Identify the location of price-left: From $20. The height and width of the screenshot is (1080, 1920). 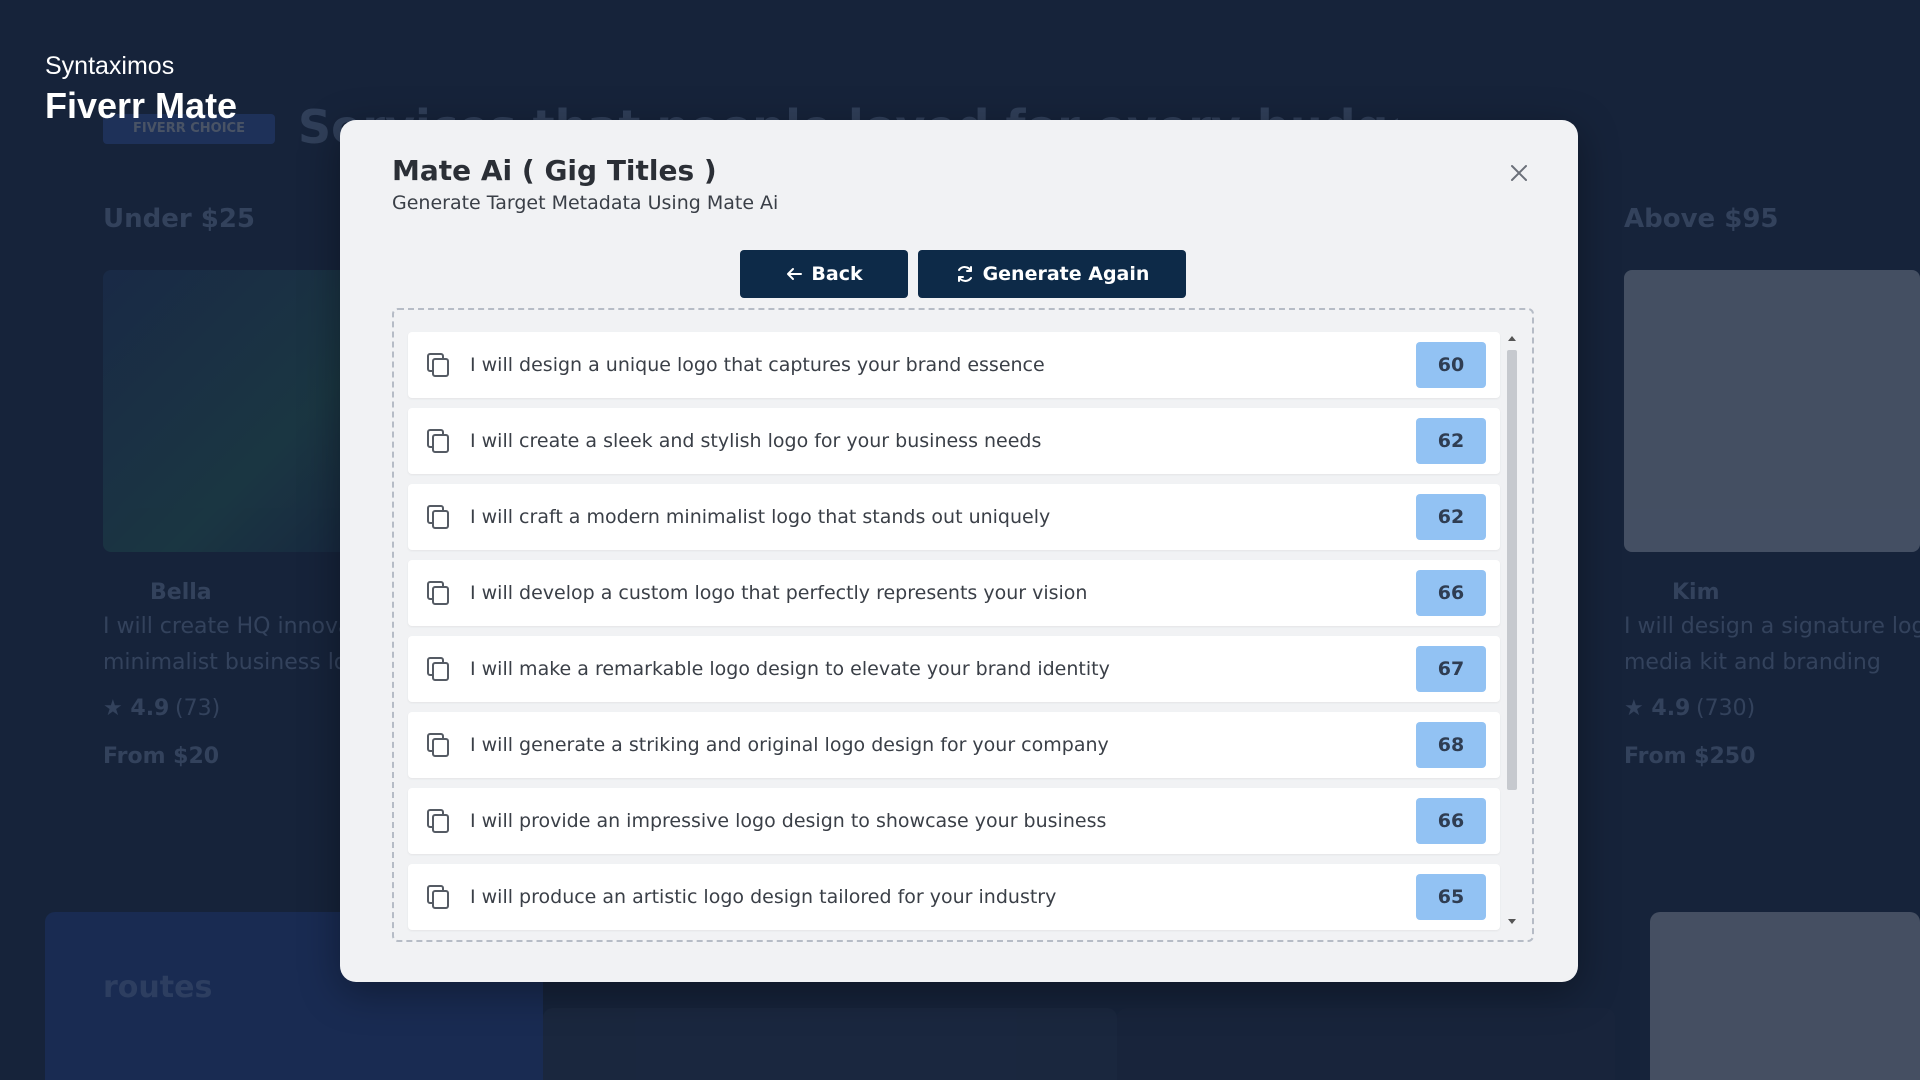
(161, 756).